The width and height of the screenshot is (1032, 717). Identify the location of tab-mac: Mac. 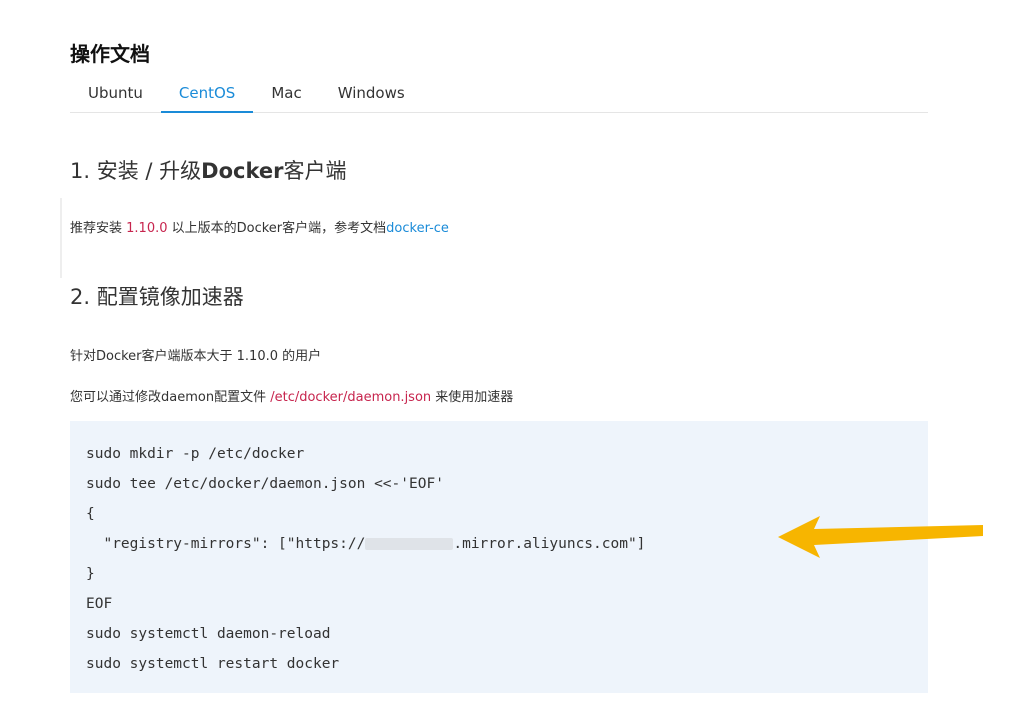
(286, 95).